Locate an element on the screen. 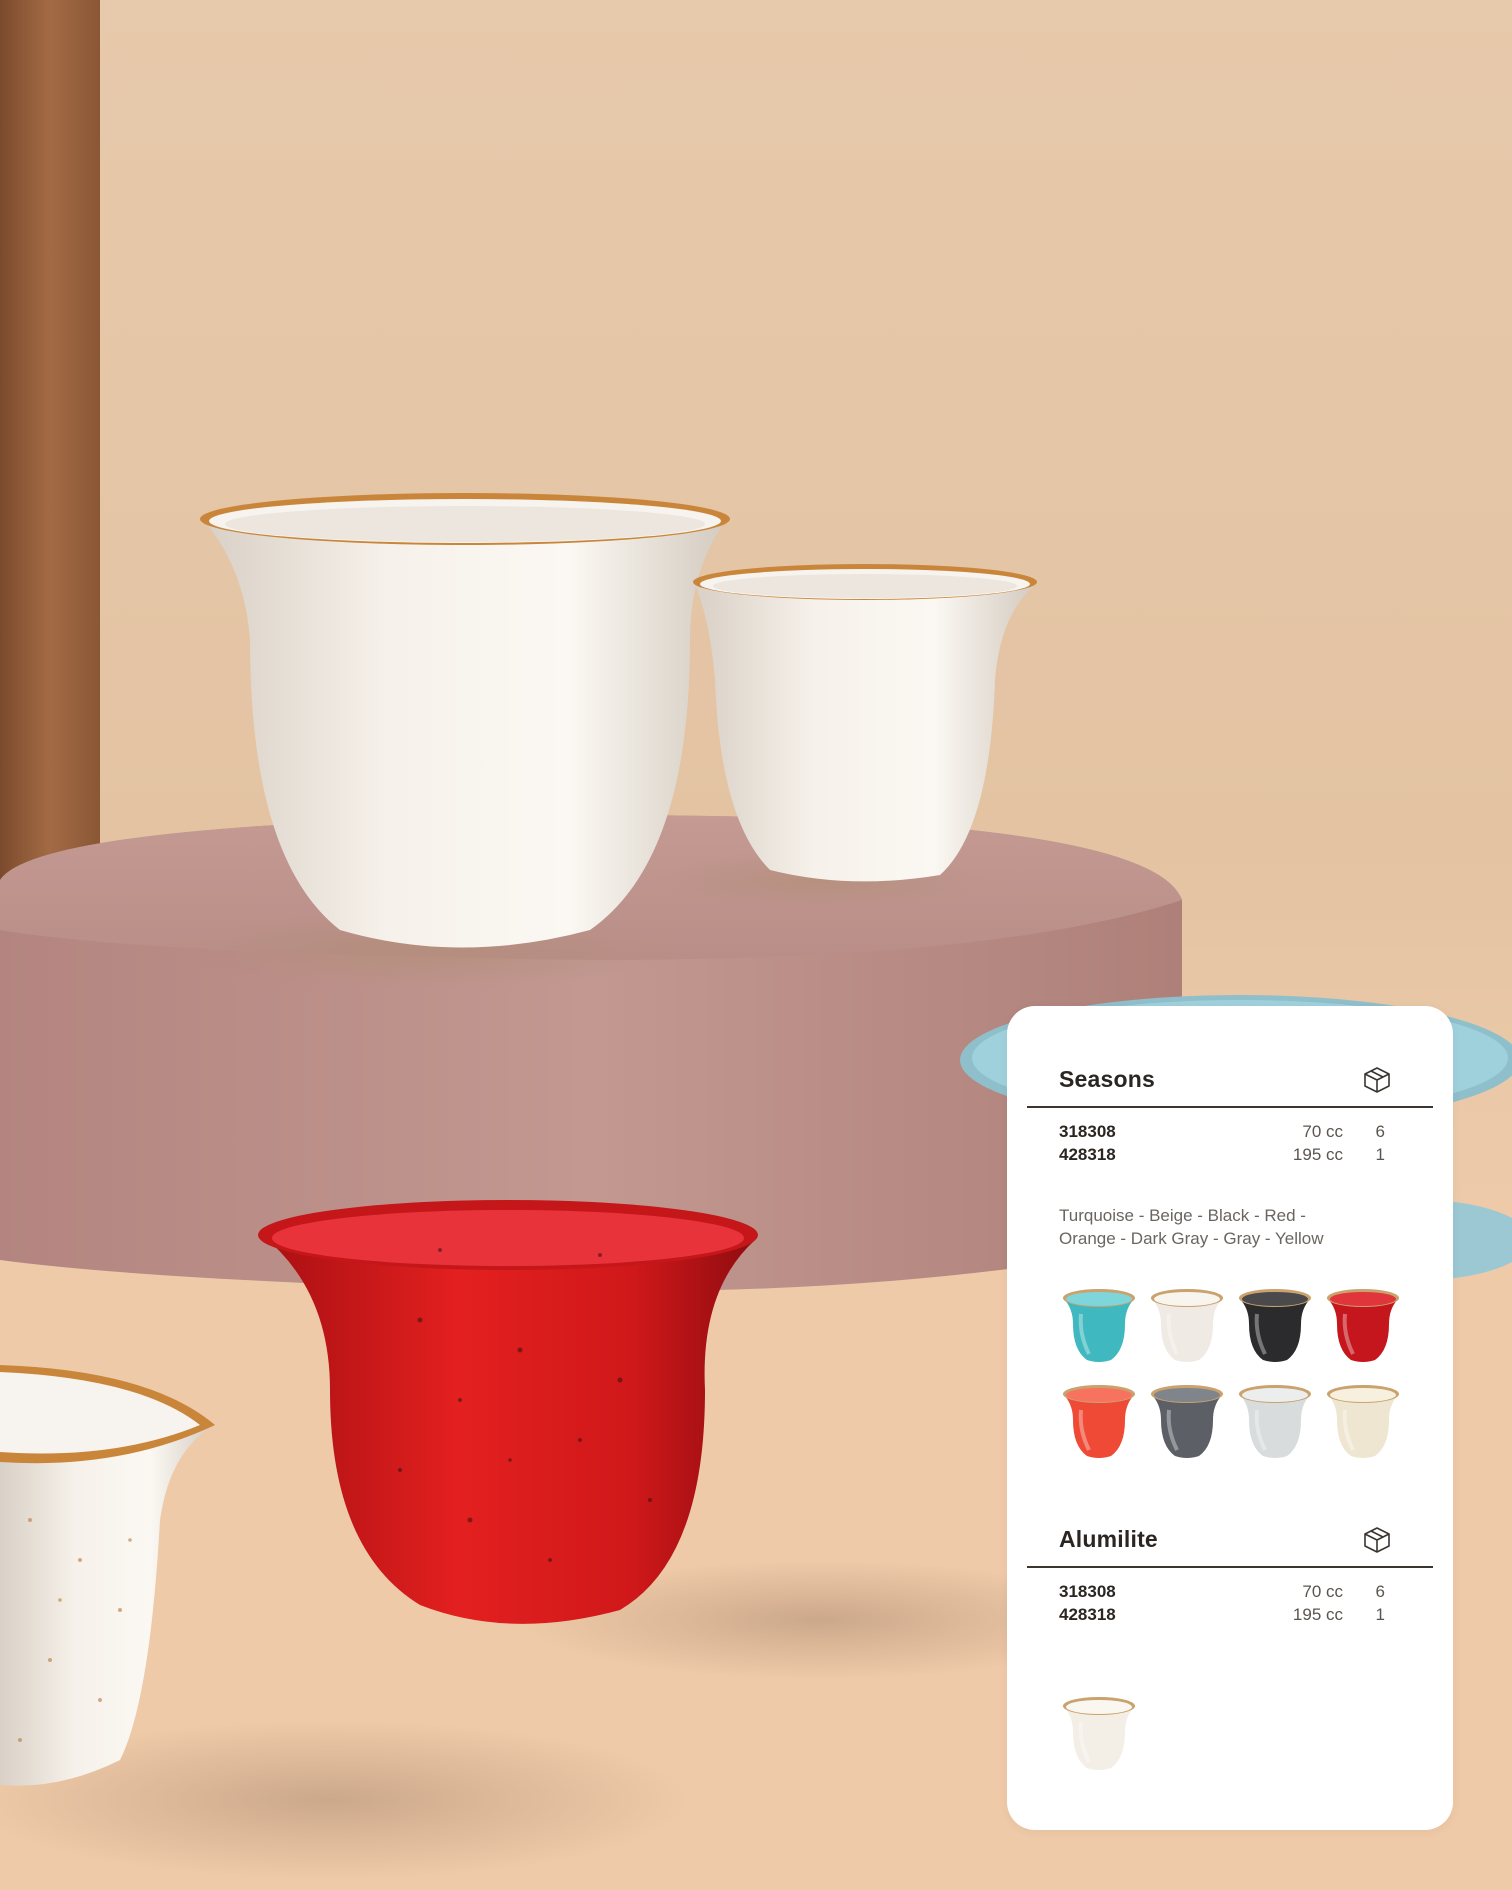 This screenshot has height=1890, width=1512. orange-cup-swatch is located at coordinates (1099, 1421).